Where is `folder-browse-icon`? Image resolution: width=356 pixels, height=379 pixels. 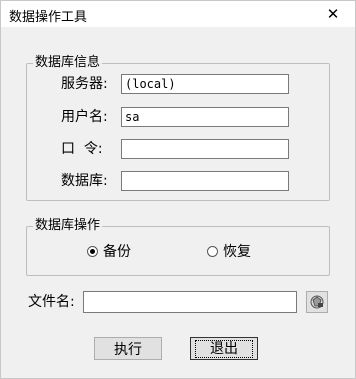 folder-browse-icon is located at coordinates (317, 302).